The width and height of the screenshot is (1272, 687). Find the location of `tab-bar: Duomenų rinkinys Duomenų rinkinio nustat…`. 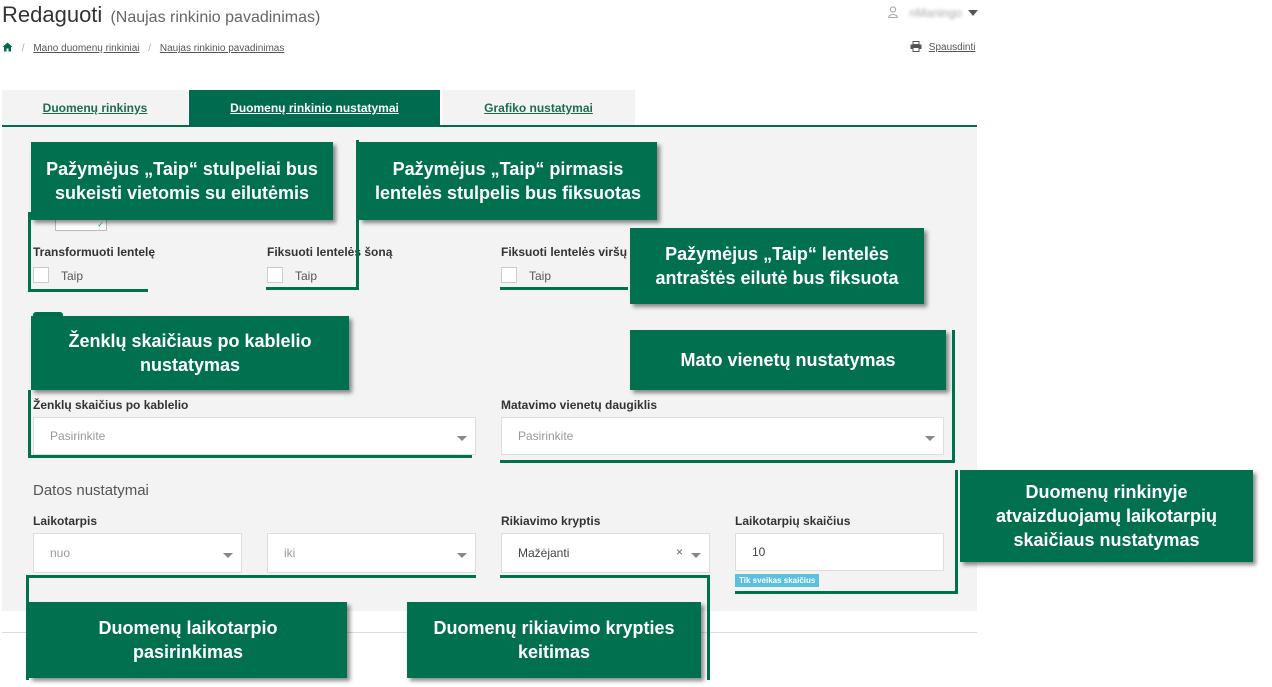

tab-bar: Duomenų rinkinys Duomenų rinkinio nustat… is located at coordinates (489, 108).